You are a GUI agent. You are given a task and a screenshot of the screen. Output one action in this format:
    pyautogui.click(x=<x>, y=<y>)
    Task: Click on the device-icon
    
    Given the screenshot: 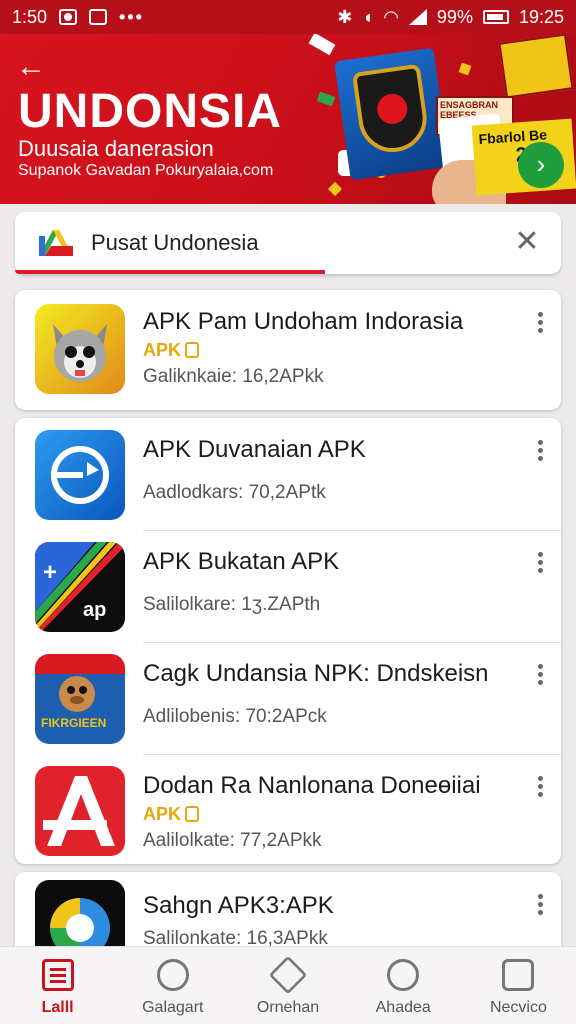 What is the action you would take?
    pyautogui.click(x=518, y=975)
    